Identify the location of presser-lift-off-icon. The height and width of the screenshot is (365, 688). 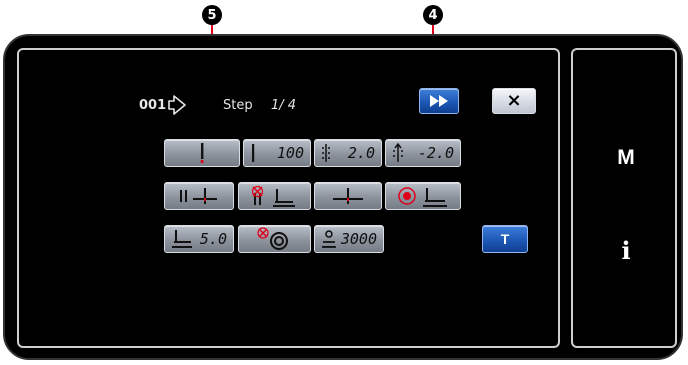
(273, 196).